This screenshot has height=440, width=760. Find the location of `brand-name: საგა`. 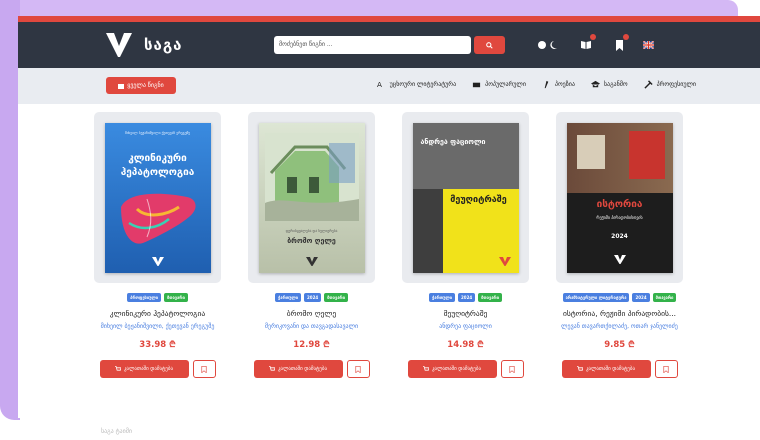

brand-name: საგა is located at coordinates (163, 45).